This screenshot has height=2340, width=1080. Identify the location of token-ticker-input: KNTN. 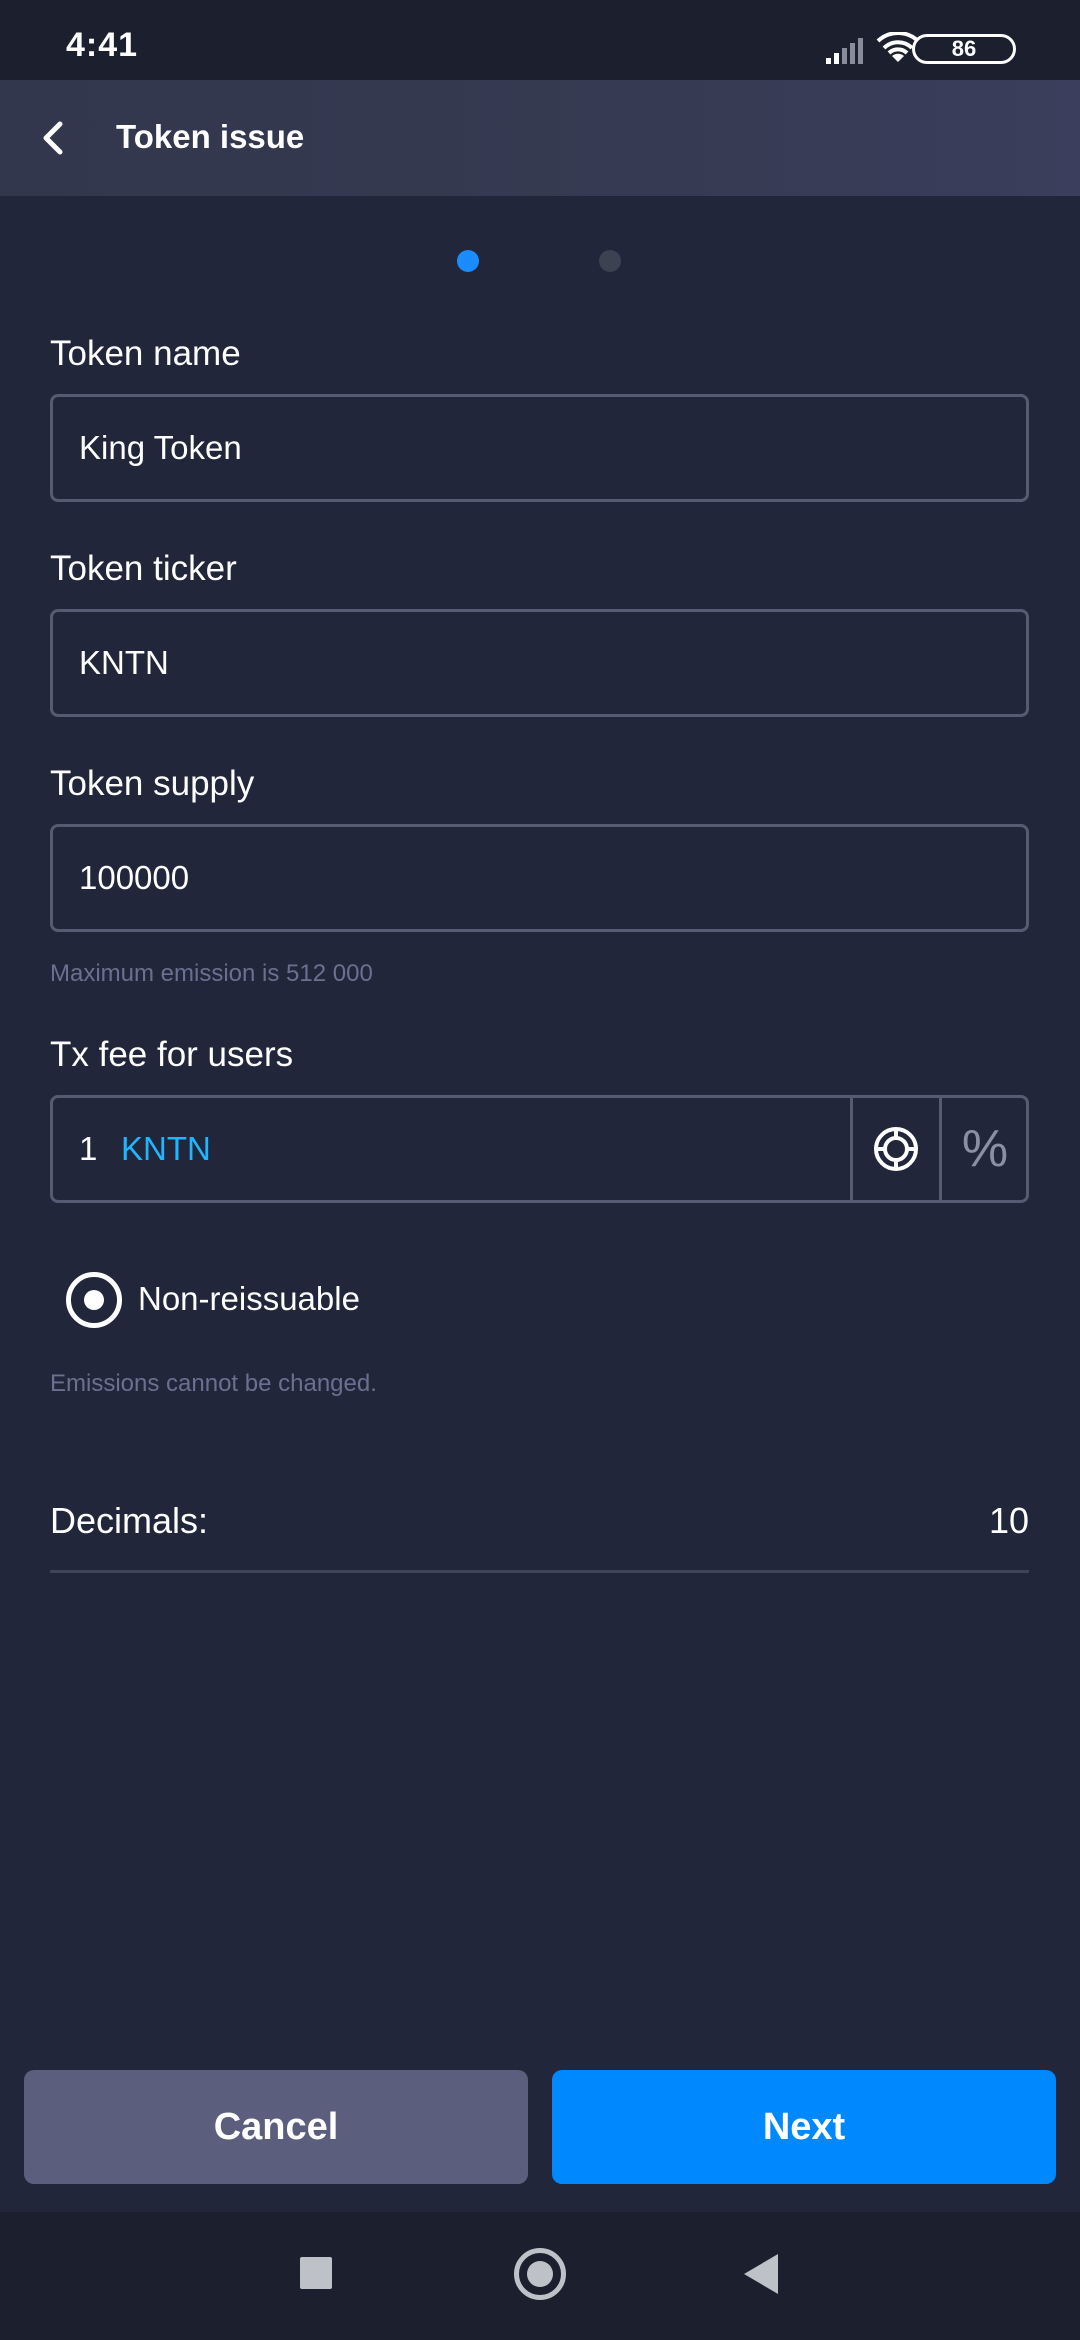
(124, 663).